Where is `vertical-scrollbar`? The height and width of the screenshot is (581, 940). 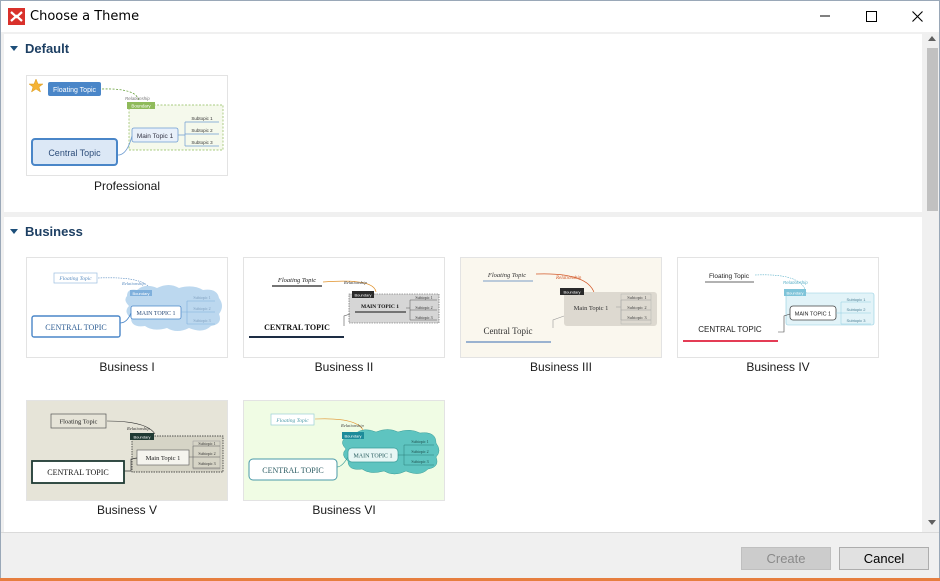 vertical-scrollbar is located at coordinates (932, 282).